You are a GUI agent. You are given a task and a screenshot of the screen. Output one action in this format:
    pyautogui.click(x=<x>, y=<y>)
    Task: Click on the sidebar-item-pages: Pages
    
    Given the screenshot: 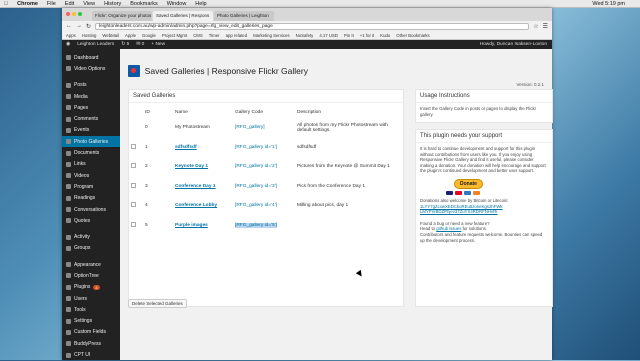 What is the action you would take?
    pyautogui.click(x=91, y=107)
    